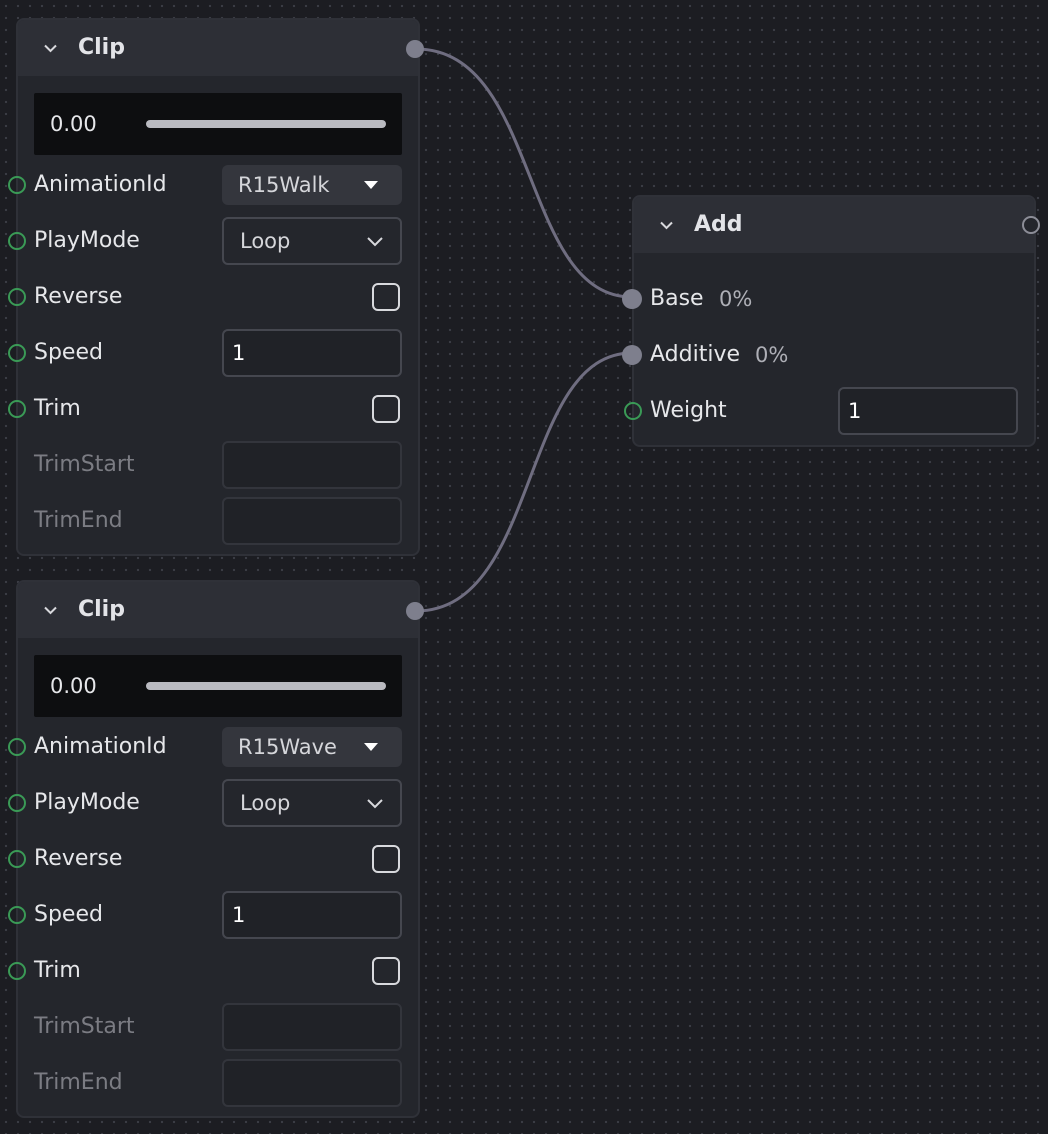 The image size is (1048, 1134). I want to click on wire-clip1-to-base, so click(524, 173).